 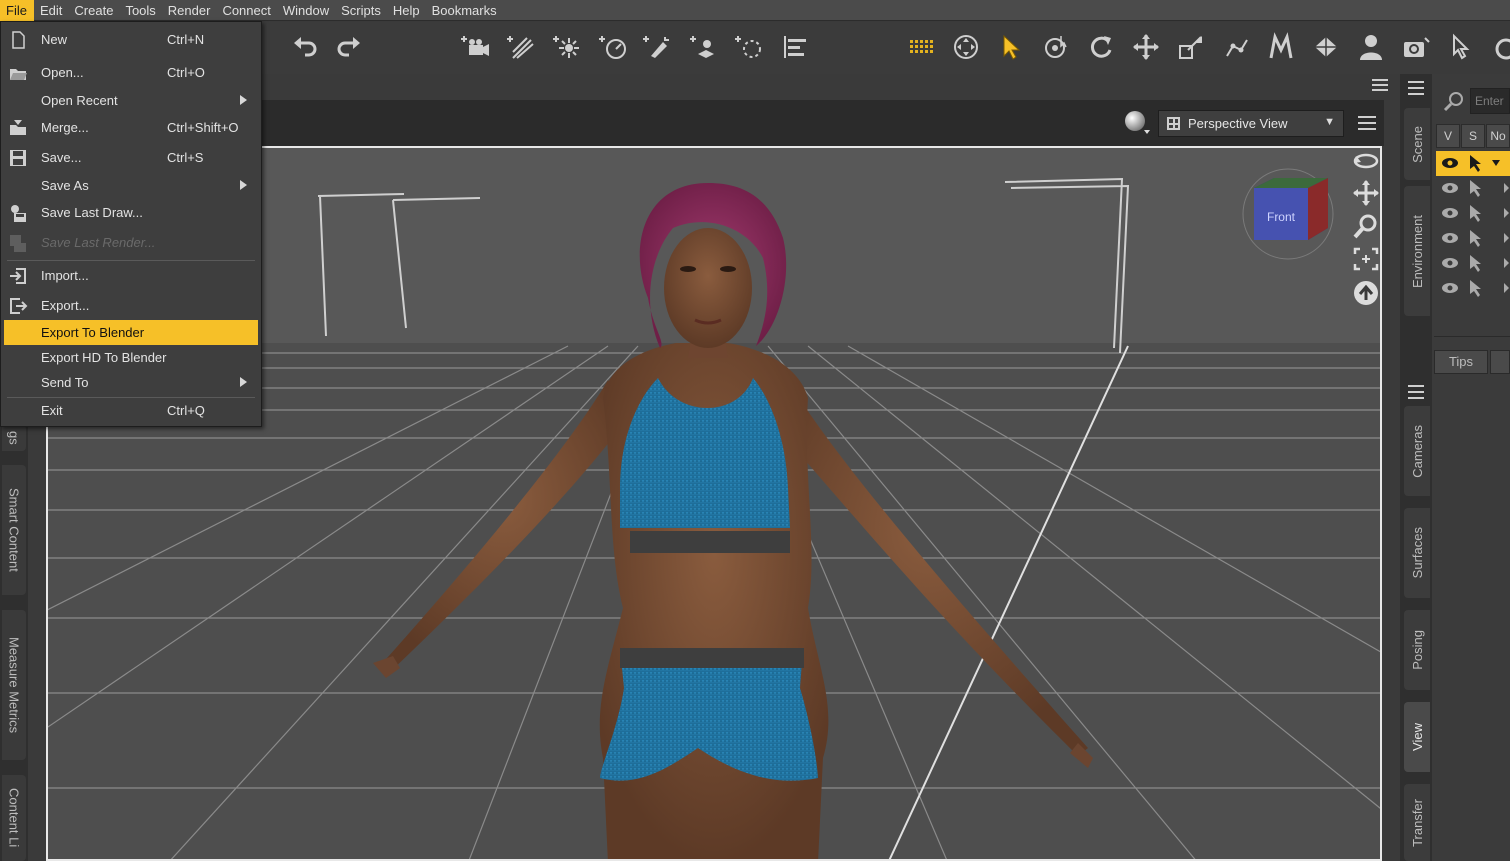 I want to click on scene-row-icons, so click(x=1475, y=226).